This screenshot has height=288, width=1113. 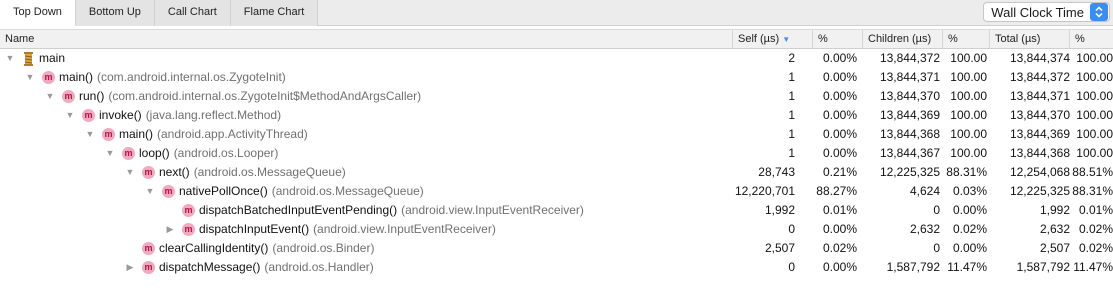 I want to click on column-header-self: Self (µs) ▼, so click(x=773, y=39).